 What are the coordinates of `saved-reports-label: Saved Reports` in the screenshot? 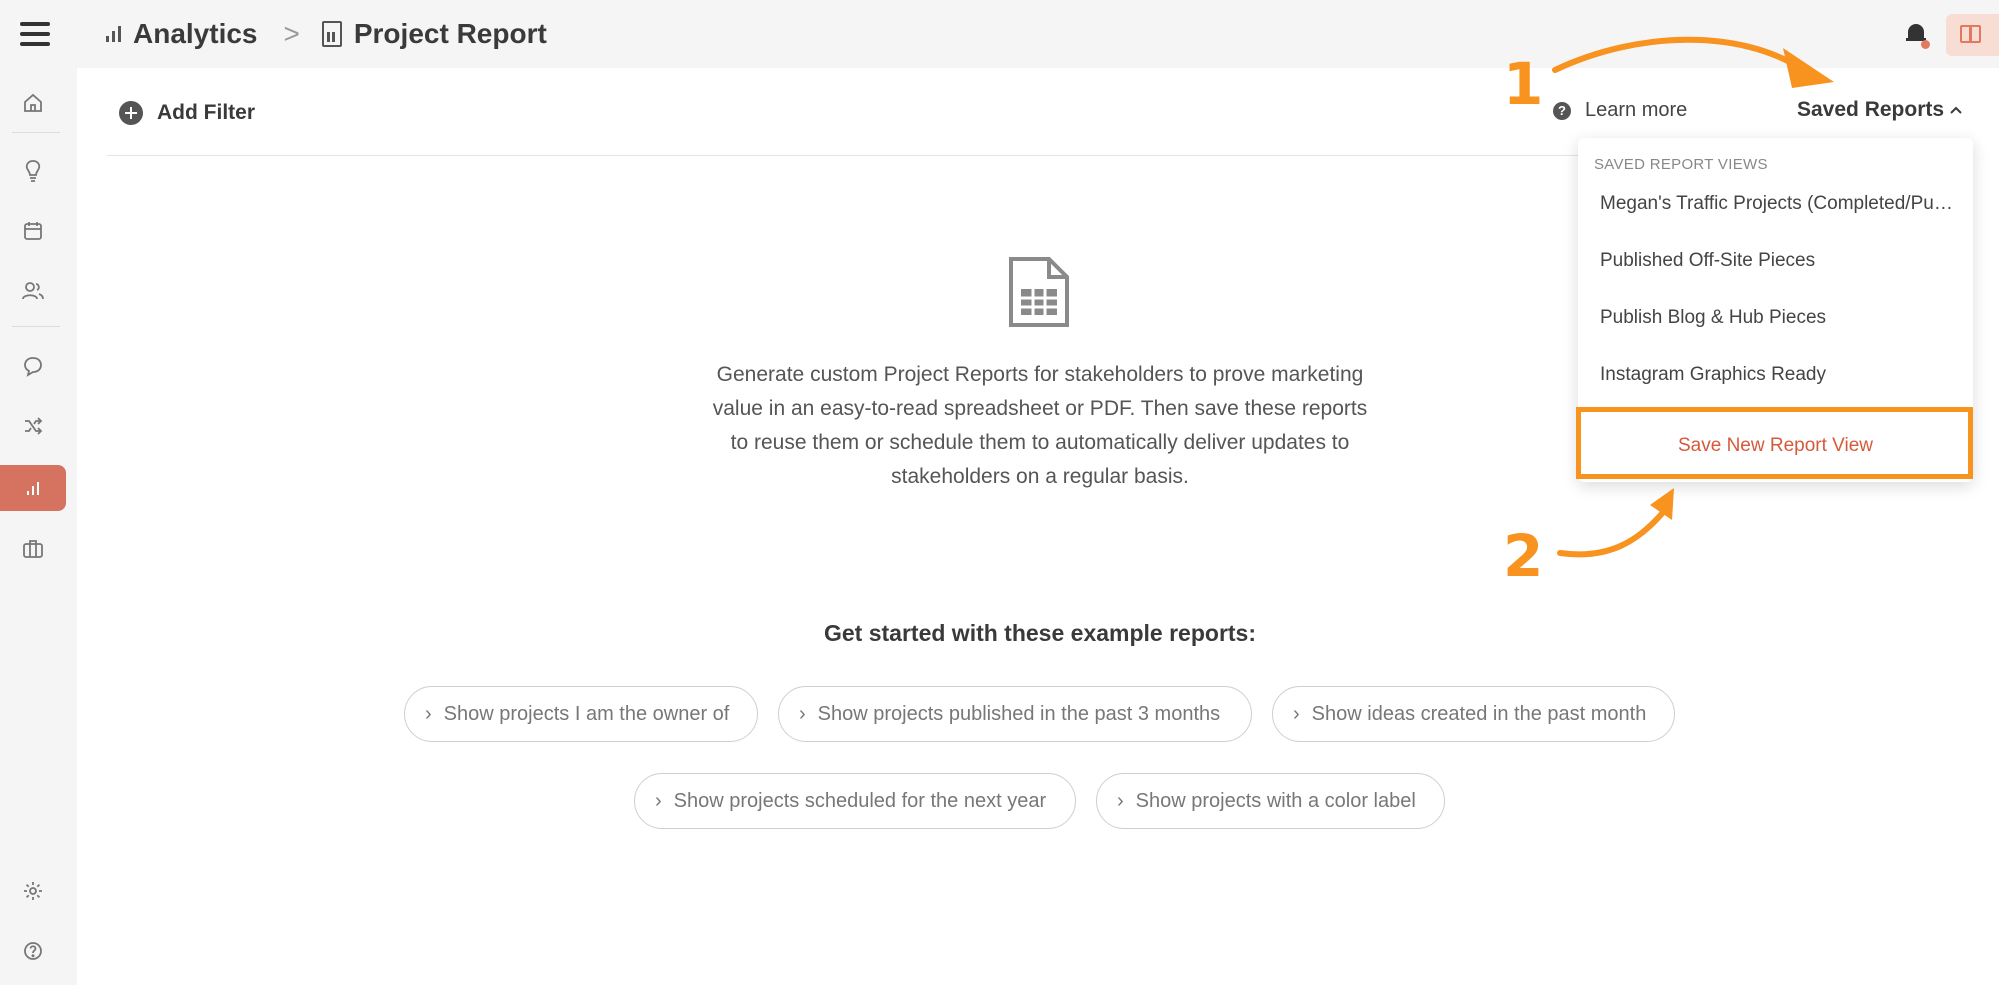 It's located at (1871, 109).